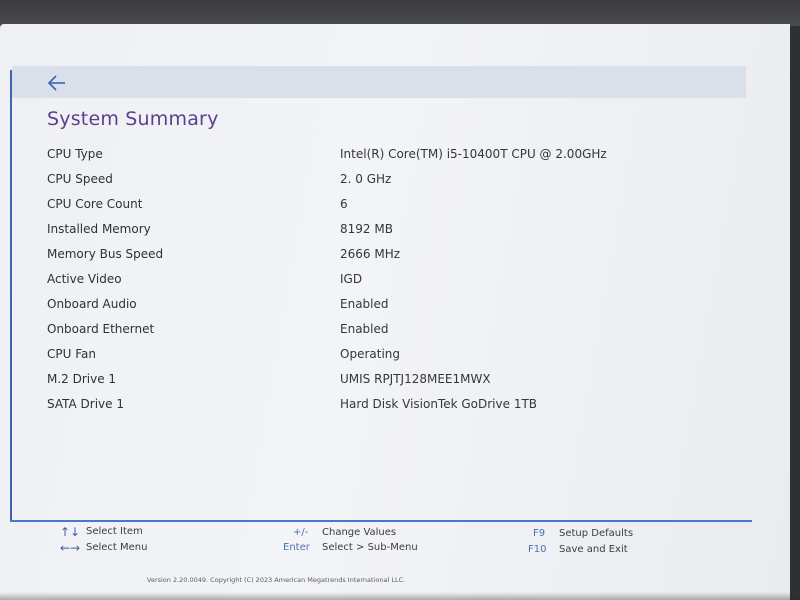  What do you see at coordinates (70, 532) in the screenshot?
I see `up-down-arrows-icon: ↑↓` at bounding box center [70, 532].